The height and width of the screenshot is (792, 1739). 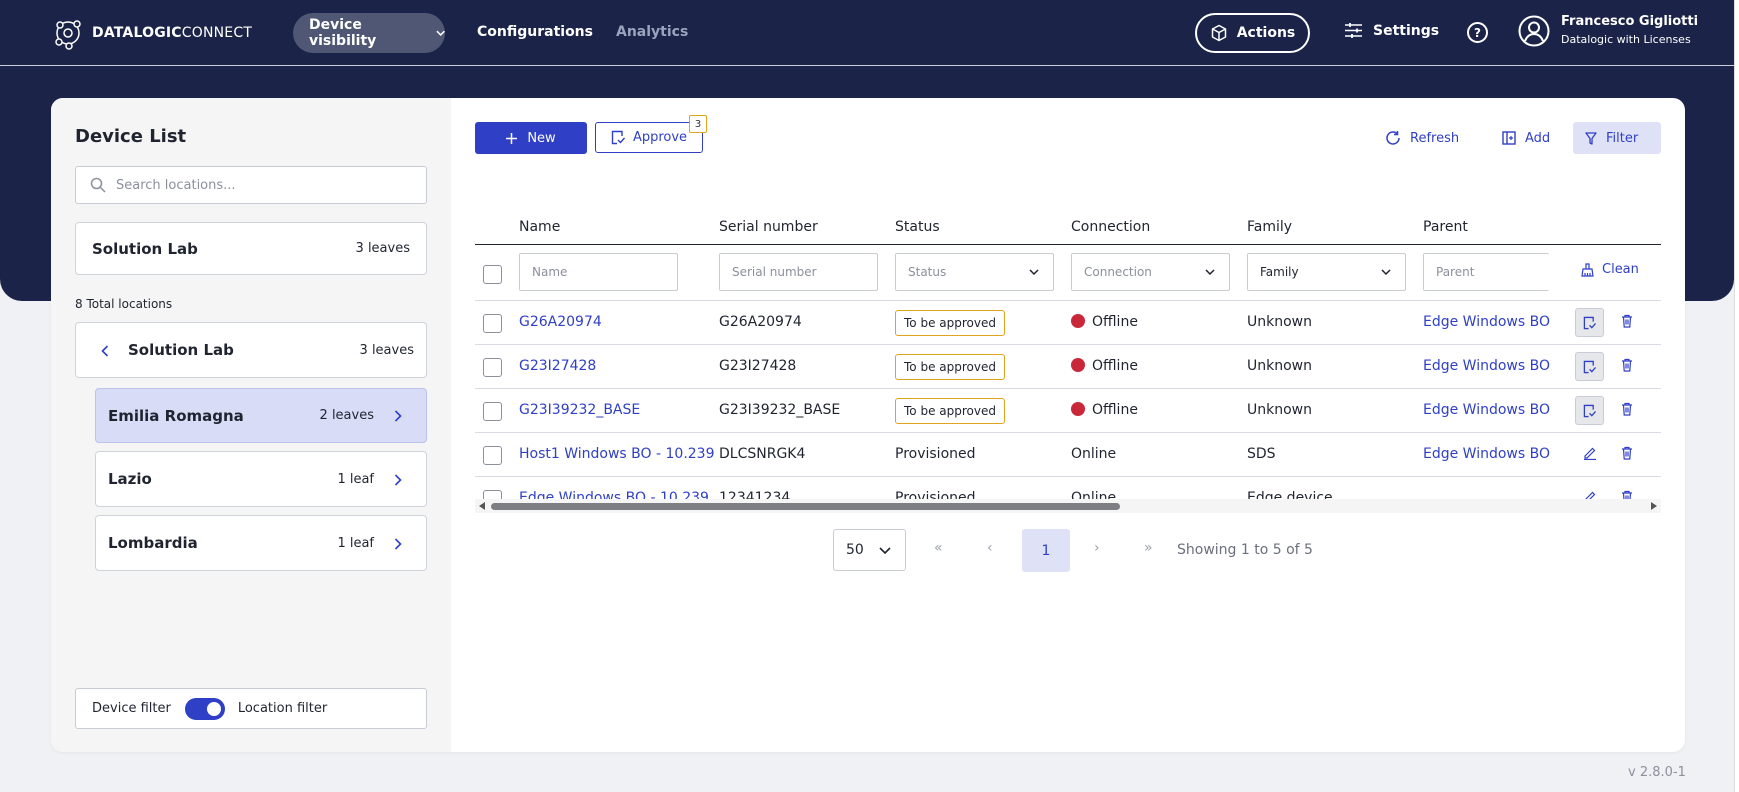 What do you see at coordinates (1245, 550) in the screenshot?
I see `pagination-info: Showing 1 to 5 of 5` at bounding box center [1245, 550].